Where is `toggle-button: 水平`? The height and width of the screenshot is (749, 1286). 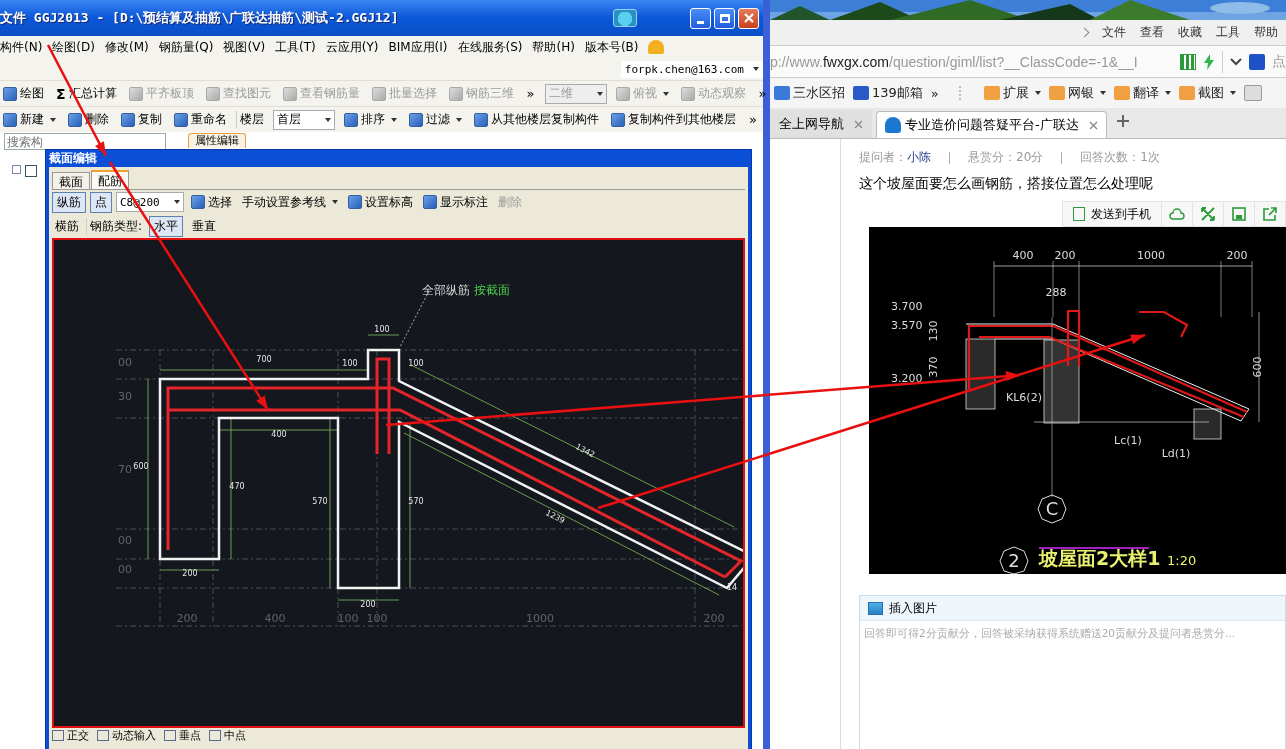 toggle-button: 水平 is located at coordinates (166, 226).